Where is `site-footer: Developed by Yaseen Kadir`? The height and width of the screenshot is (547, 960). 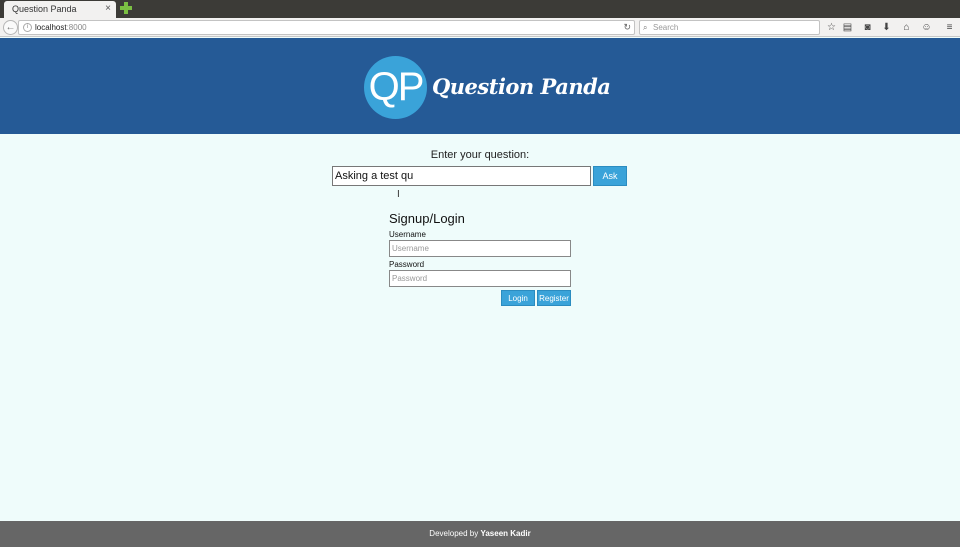 site-footer: Developed by Yaseen Kadir is located at coordinates (480, 534).